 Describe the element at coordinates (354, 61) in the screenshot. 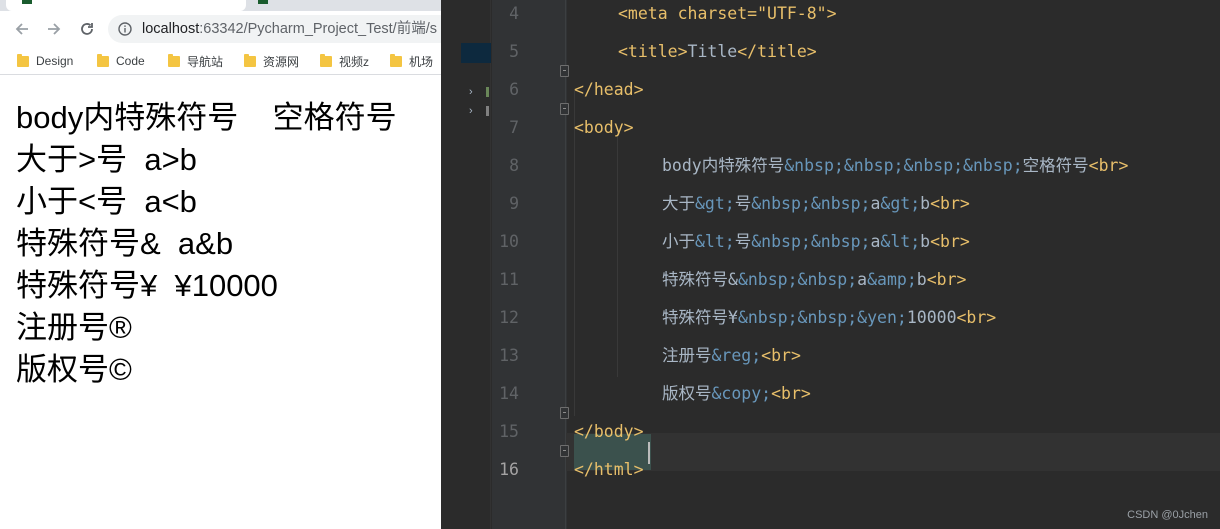

I see `bookmark-label: 视频z` at that location.